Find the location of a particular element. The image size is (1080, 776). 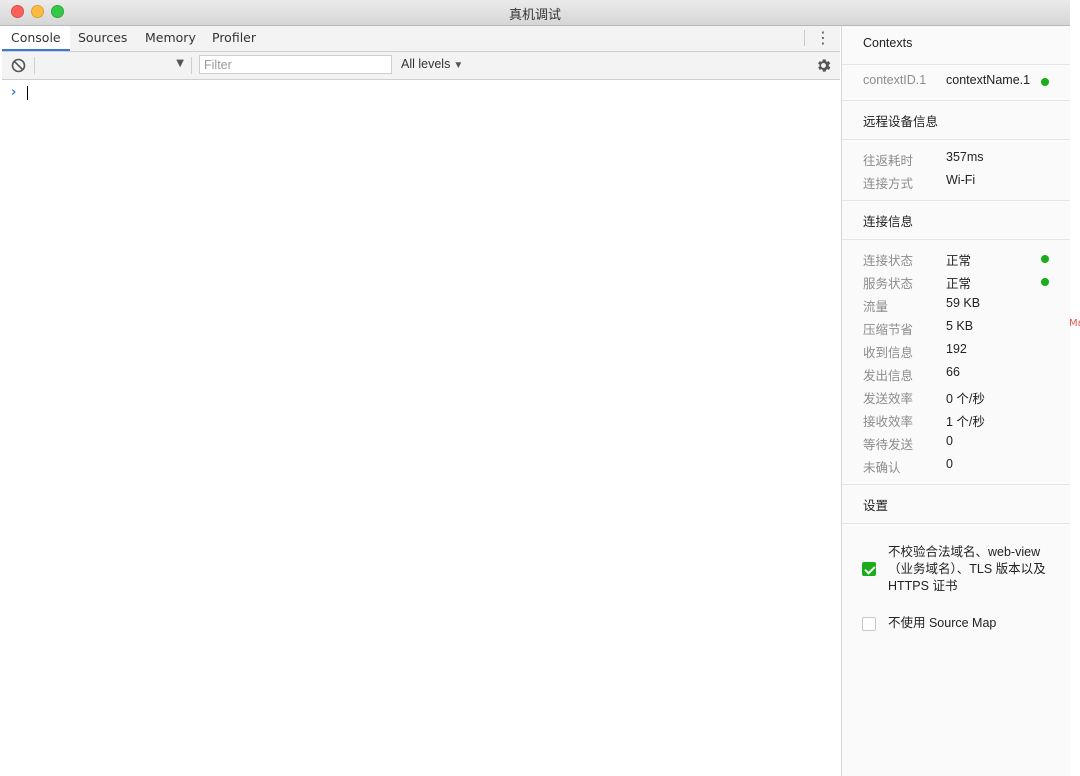

more-vert-icon: ⋮ is located at coordinates (823, 38).